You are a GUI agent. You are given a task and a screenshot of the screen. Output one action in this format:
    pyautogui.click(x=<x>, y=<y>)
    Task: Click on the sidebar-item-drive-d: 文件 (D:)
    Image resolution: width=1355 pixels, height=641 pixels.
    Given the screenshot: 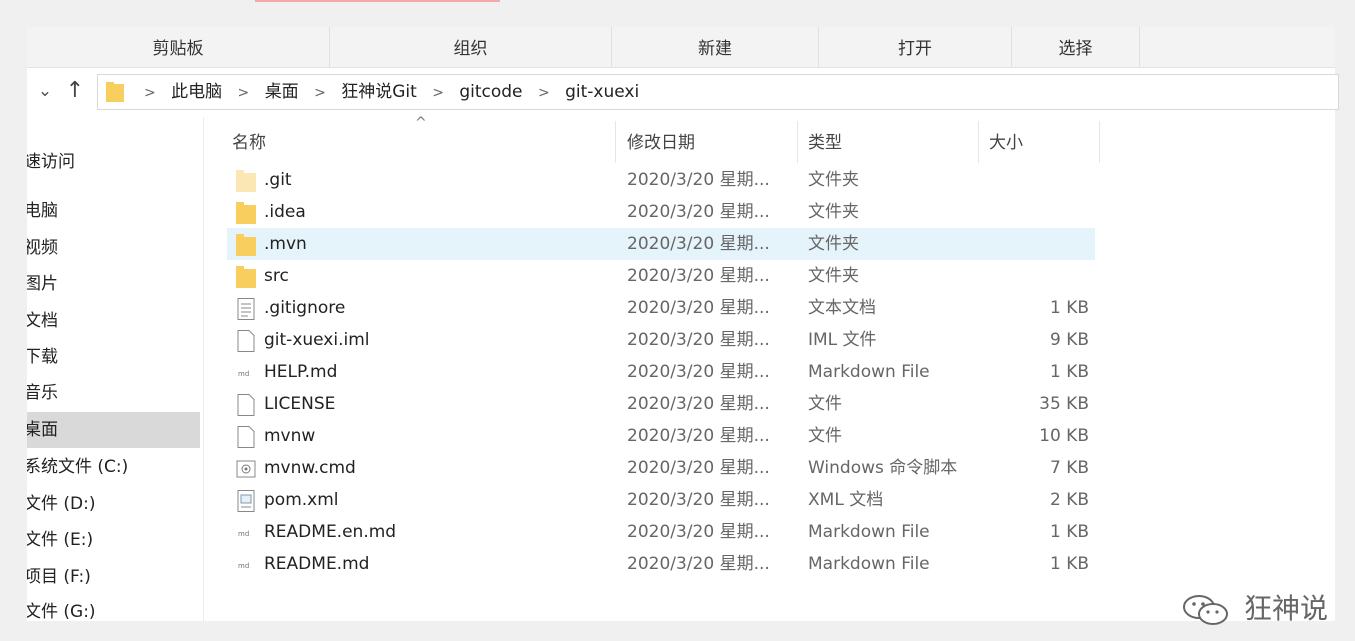 What is the action you would take?
    pyautogui.click(x=113, y=504)
    